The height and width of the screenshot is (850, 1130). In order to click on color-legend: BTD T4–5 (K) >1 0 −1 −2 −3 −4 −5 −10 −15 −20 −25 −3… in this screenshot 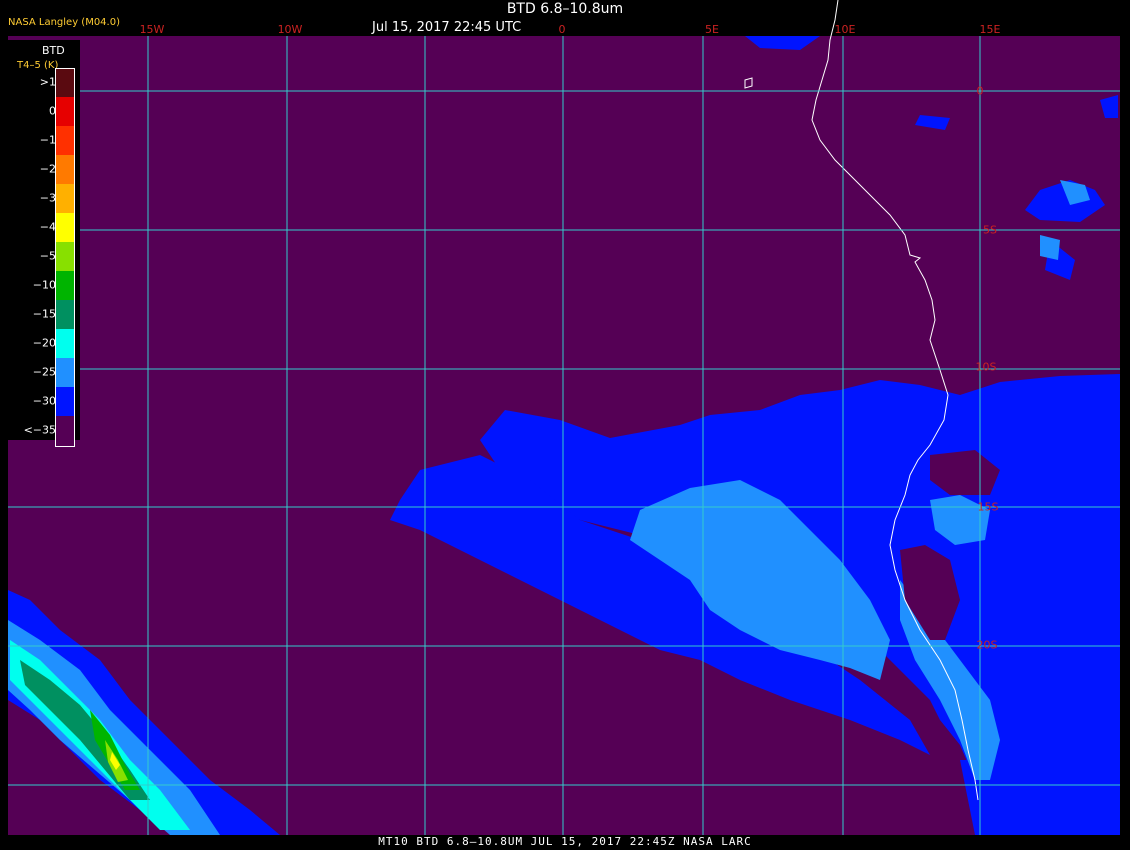, I will do `click(43, 243)`.